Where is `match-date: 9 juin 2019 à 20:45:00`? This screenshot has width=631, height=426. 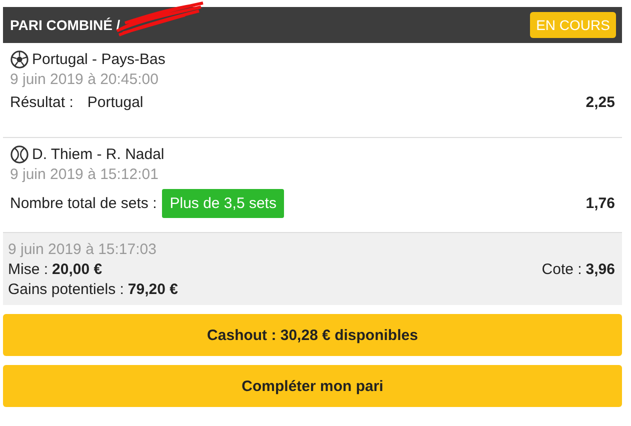
match-date: 9 juin 2019 à 20:45:00 is located at coordinates (85, 79).